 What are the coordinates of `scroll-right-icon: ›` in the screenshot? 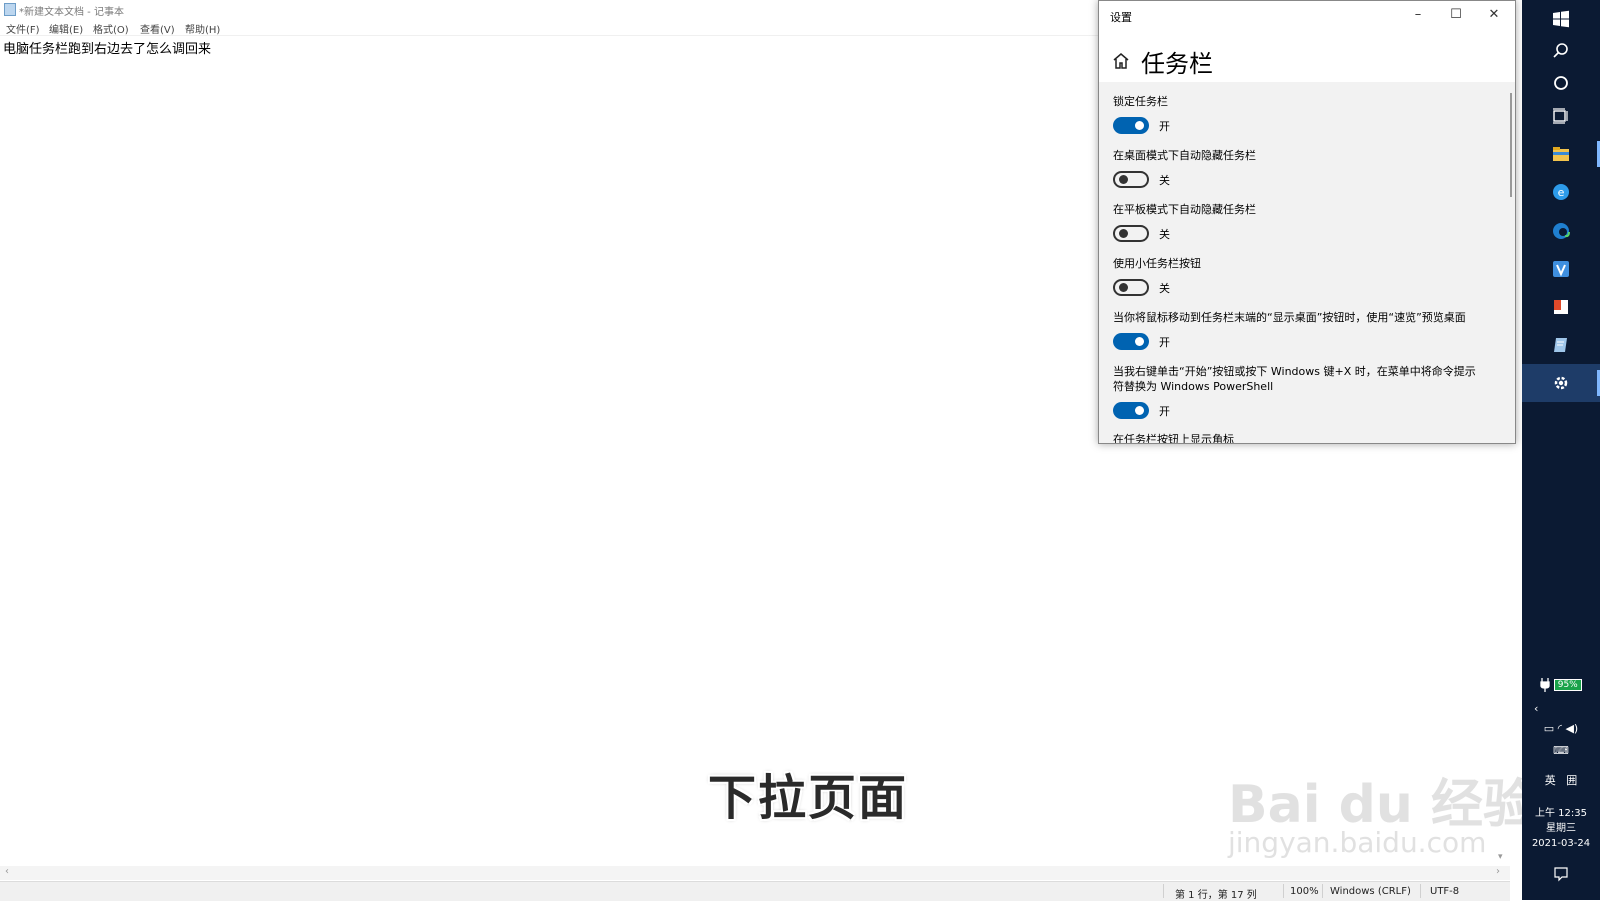 It's located at (1498, 871).